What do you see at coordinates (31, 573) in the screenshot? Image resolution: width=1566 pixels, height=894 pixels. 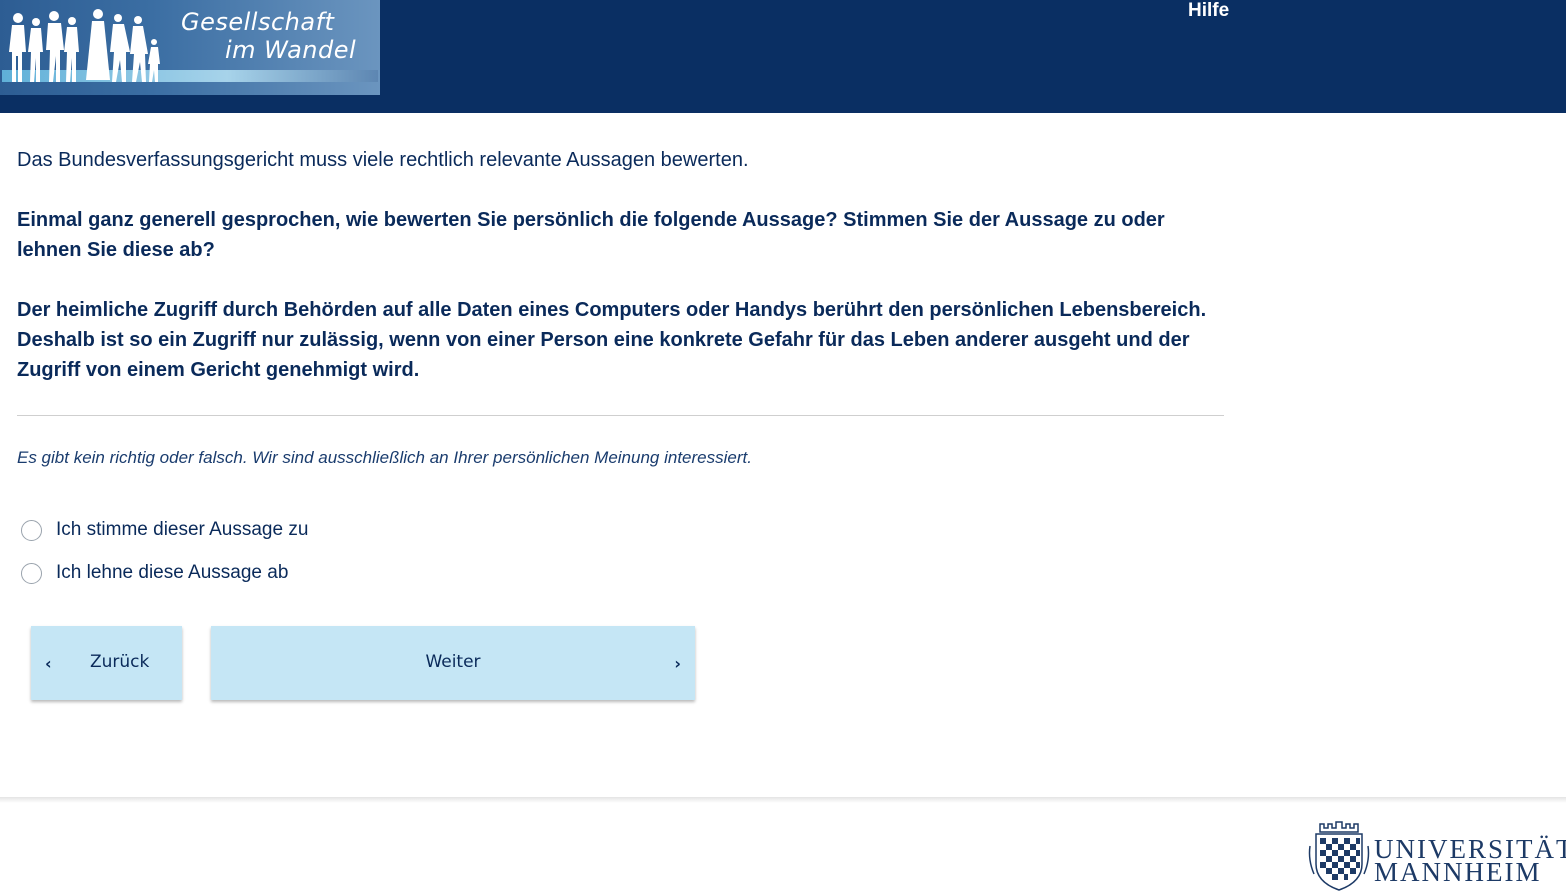 I see `radio-button-reject` at bounding box center [31, 573].